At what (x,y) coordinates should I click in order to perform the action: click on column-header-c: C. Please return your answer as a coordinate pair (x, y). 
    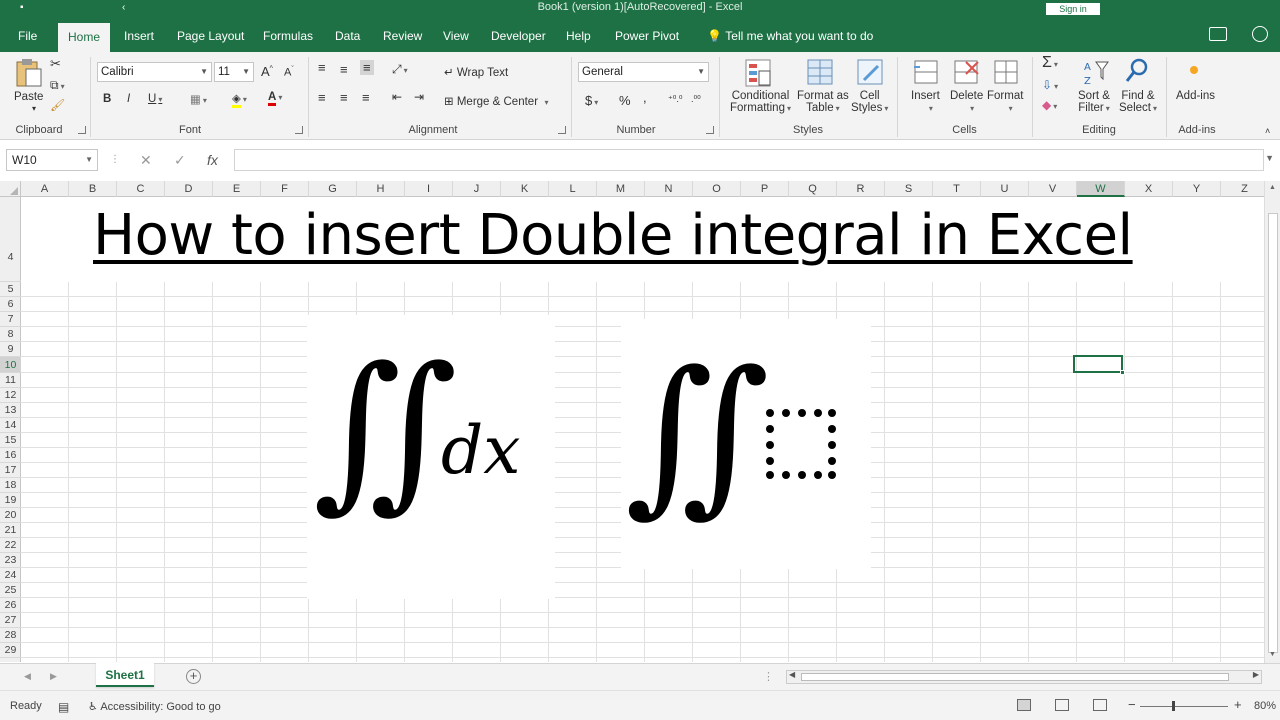
    Looking at the image, I should click on (141, 189).